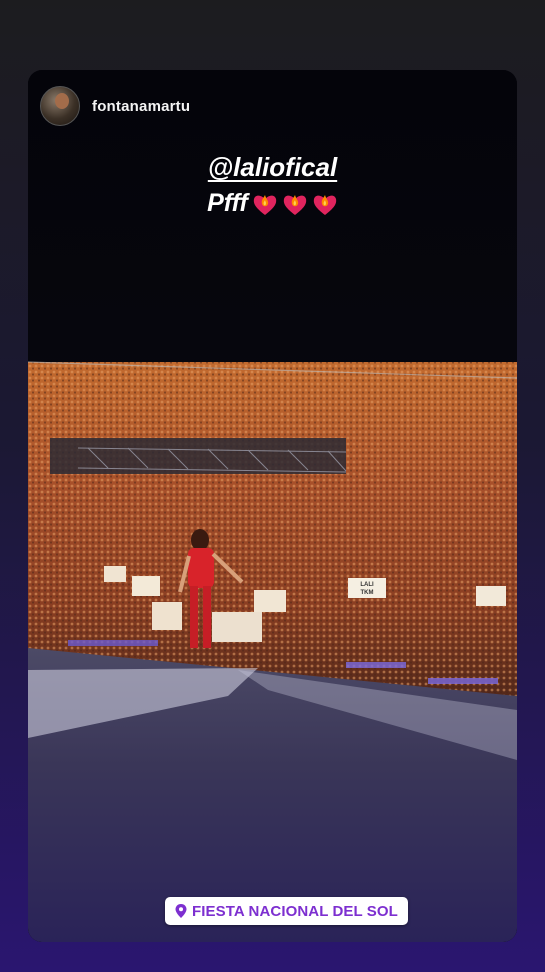 This screenshot has height=972, width=545. What do you see at coordinates (181, 911) in the screenshot?
I see `location-pin-icon` at bounding box center [181, 911].